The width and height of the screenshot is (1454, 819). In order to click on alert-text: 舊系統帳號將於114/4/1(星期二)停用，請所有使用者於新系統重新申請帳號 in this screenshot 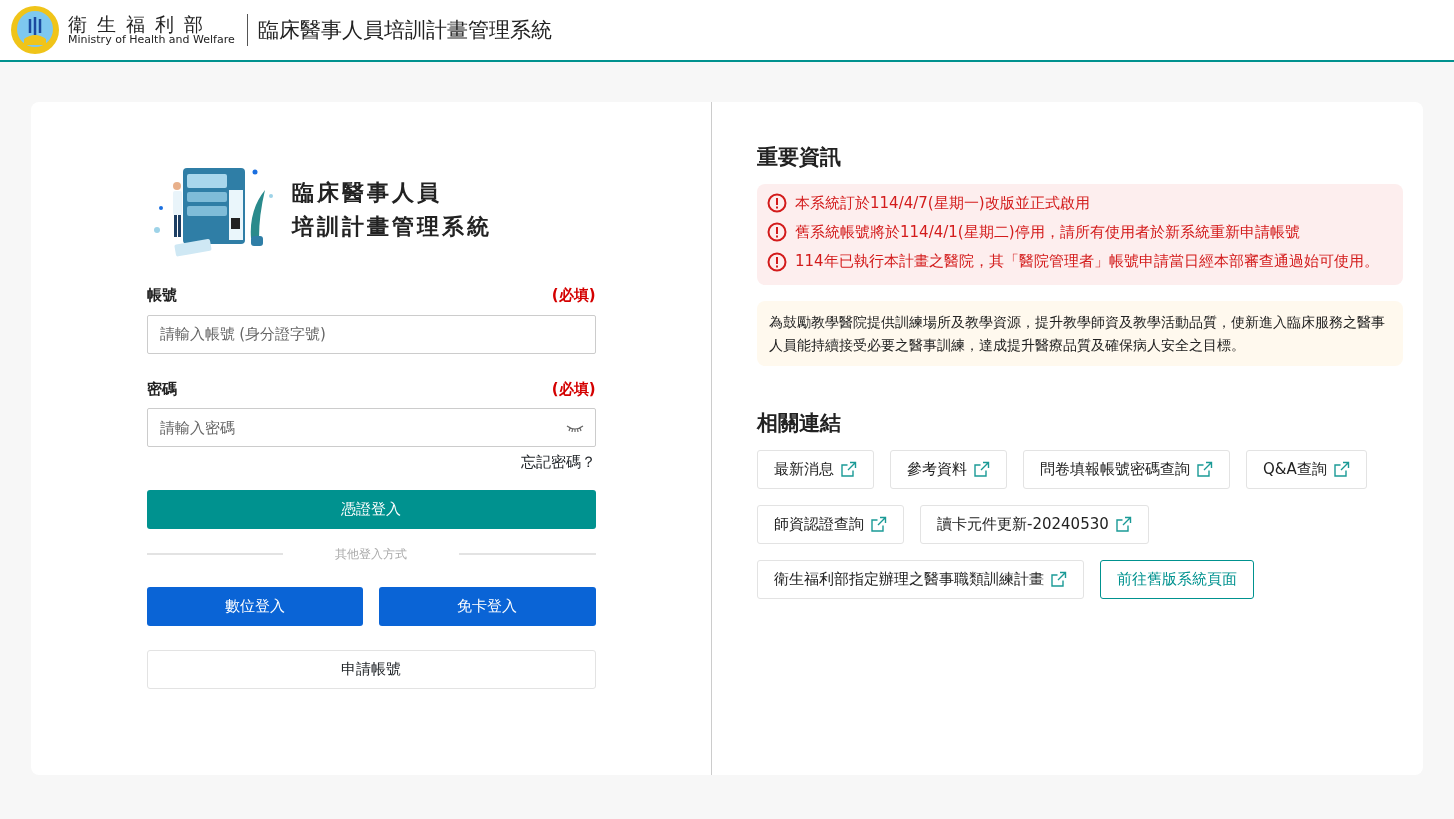, I will do `click(1047, 232)`.